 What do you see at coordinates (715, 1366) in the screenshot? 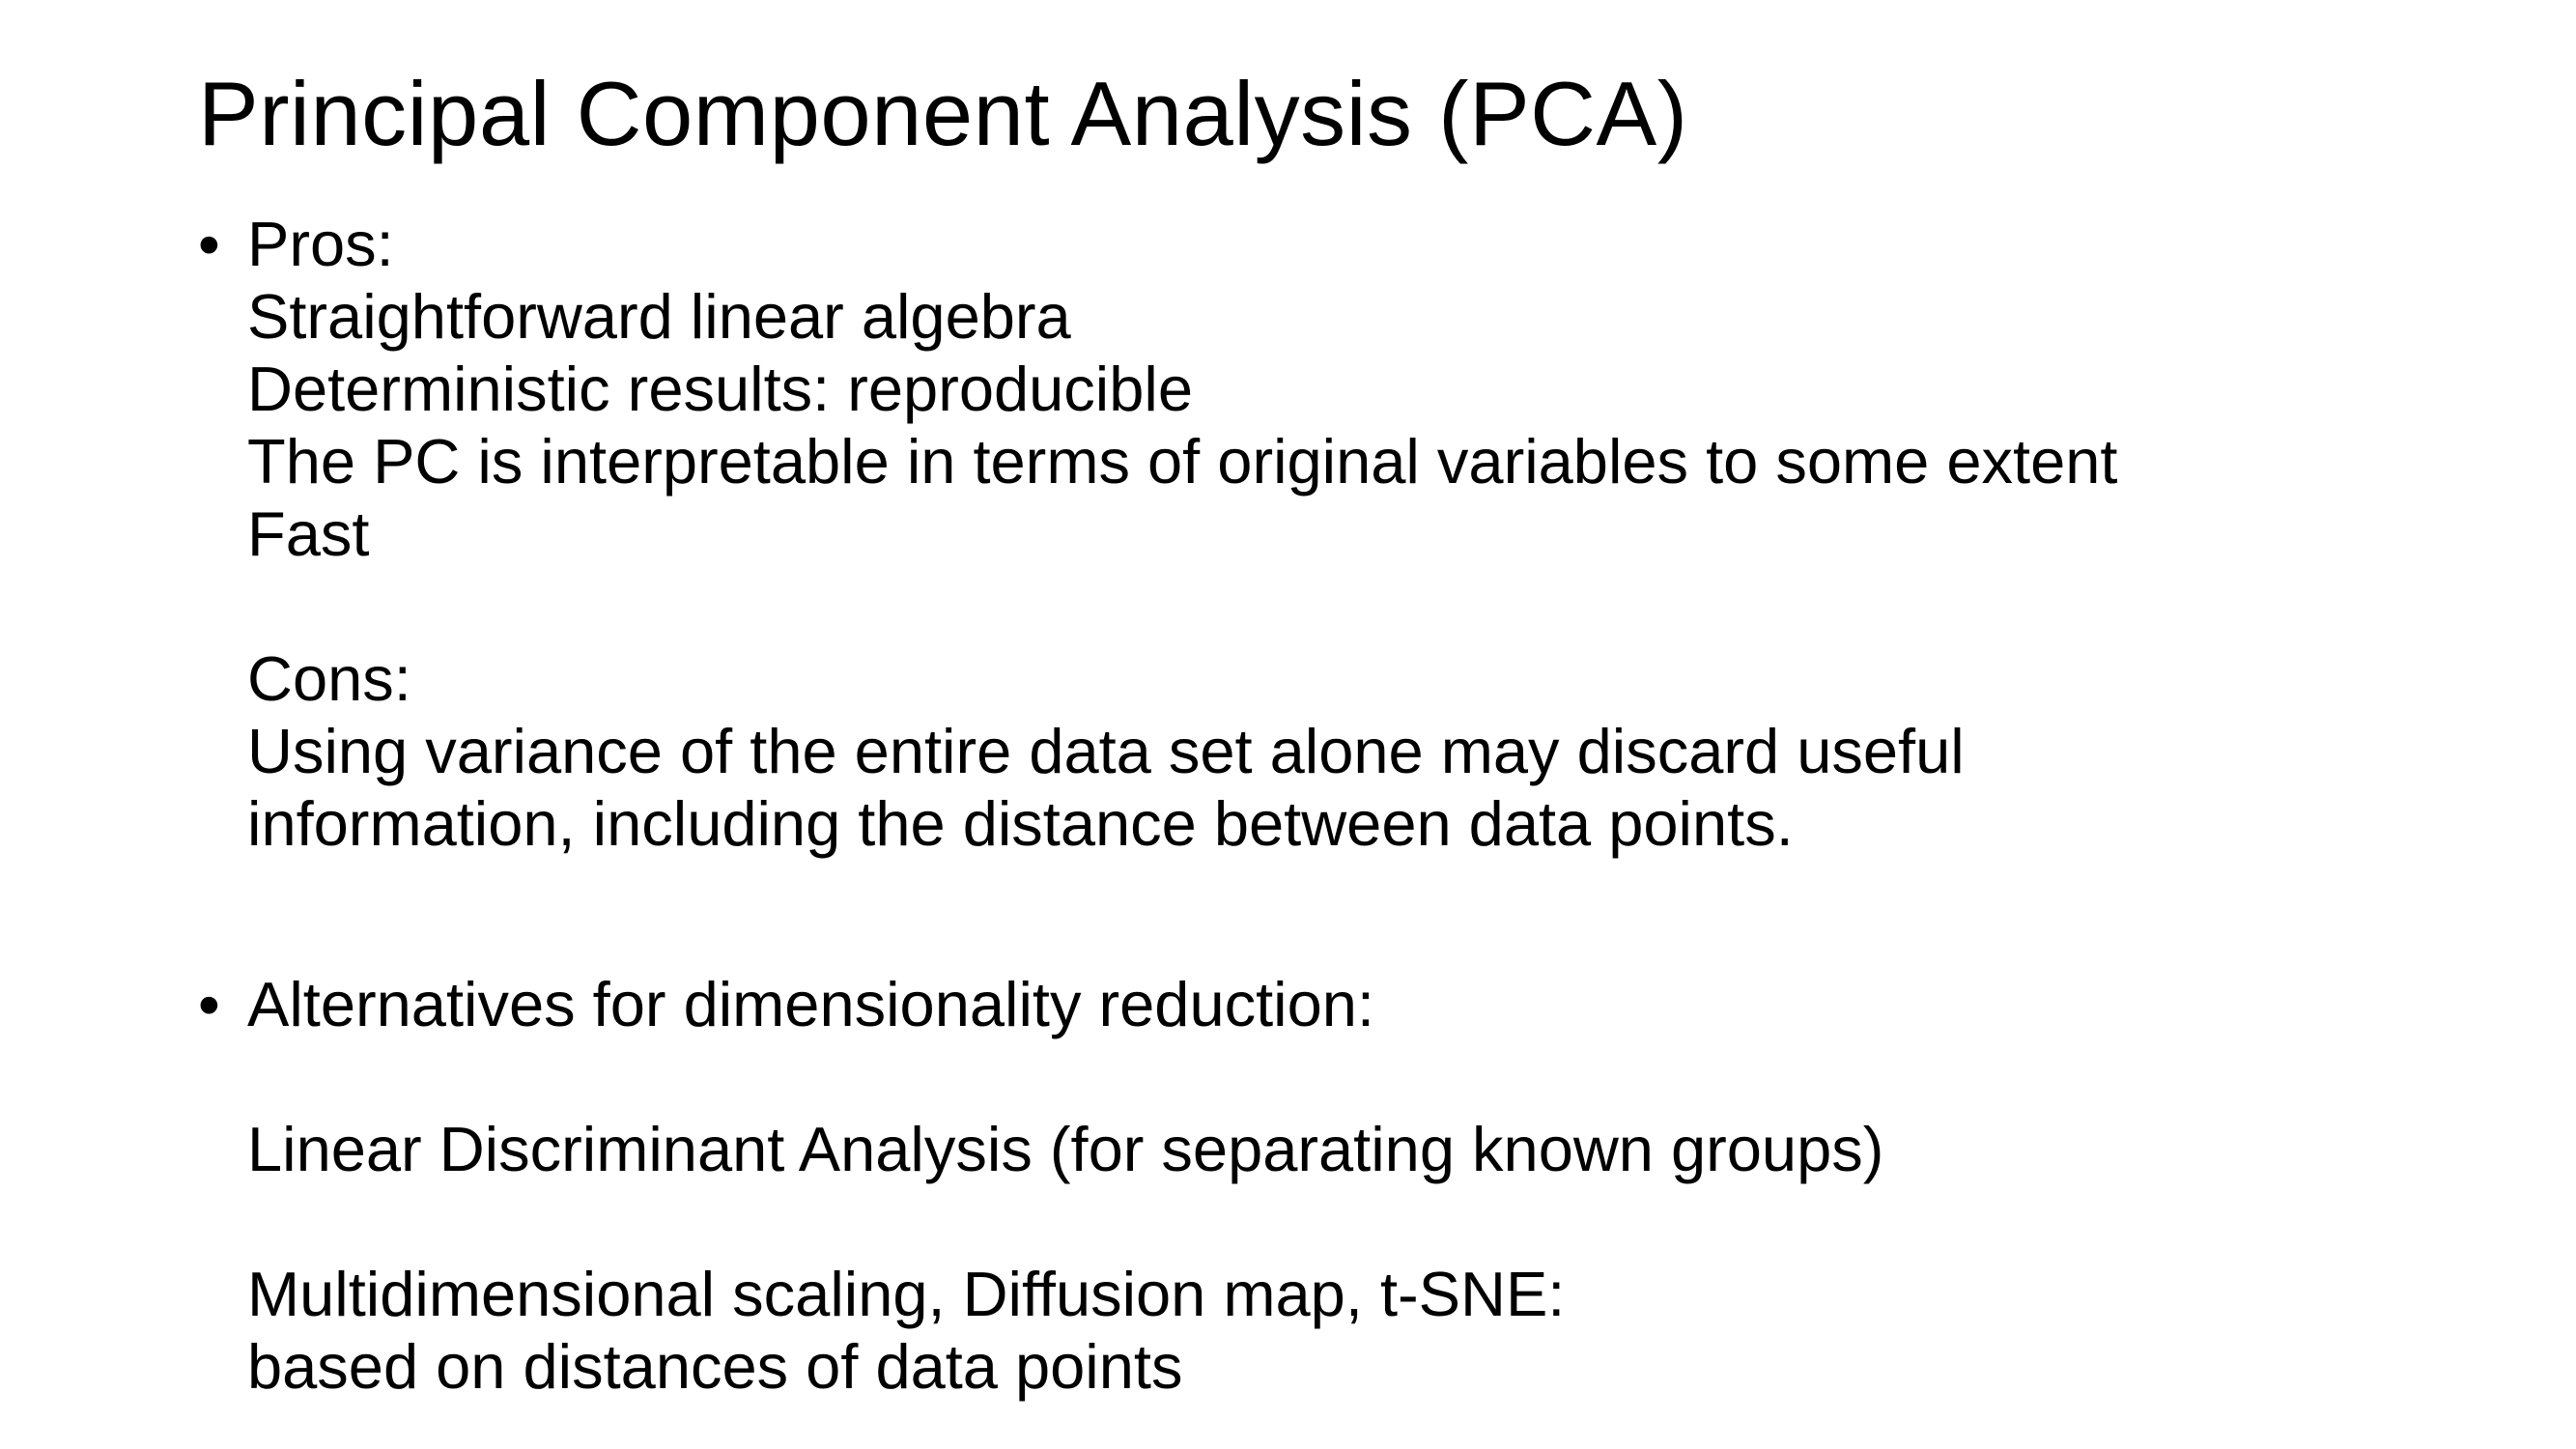
I see `alternative-mds-line-2: based on distances of data points` at bounding box center [715, 1366].